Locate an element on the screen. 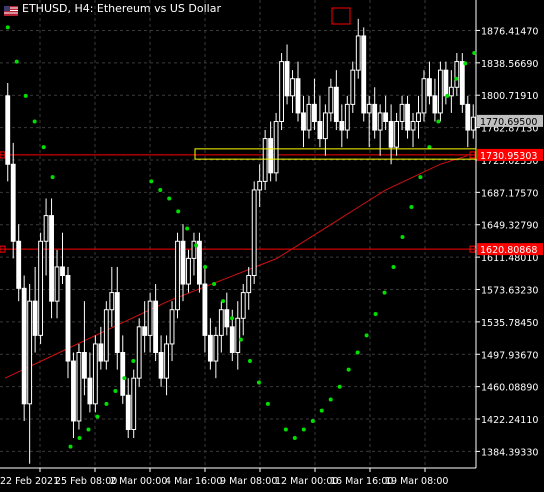 The image size is (544, 492). chart-title: ETHUSD, H4: Ethereum vs US Dollar is located at coordinates (121, 8).